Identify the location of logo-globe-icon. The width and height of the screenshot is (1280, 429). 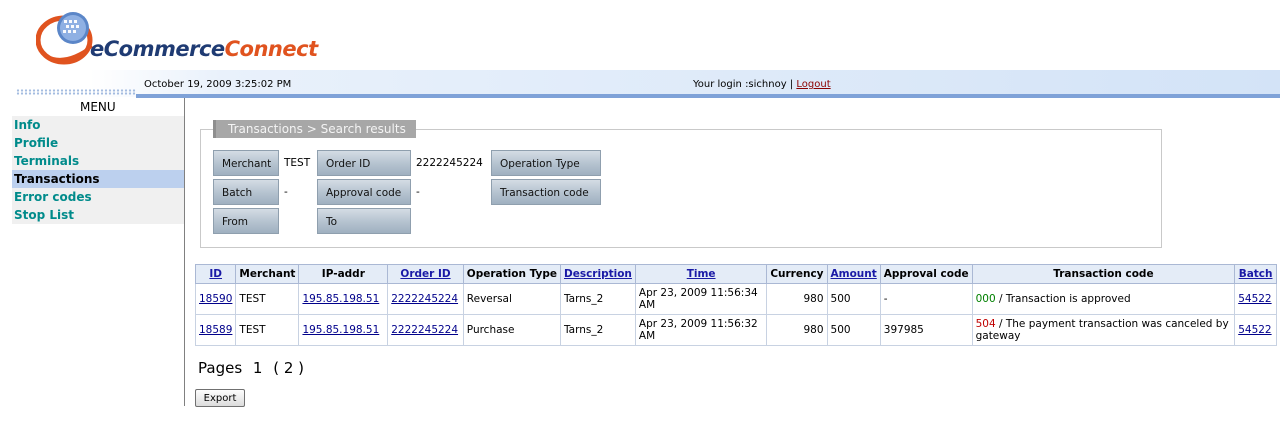
(64, 38).